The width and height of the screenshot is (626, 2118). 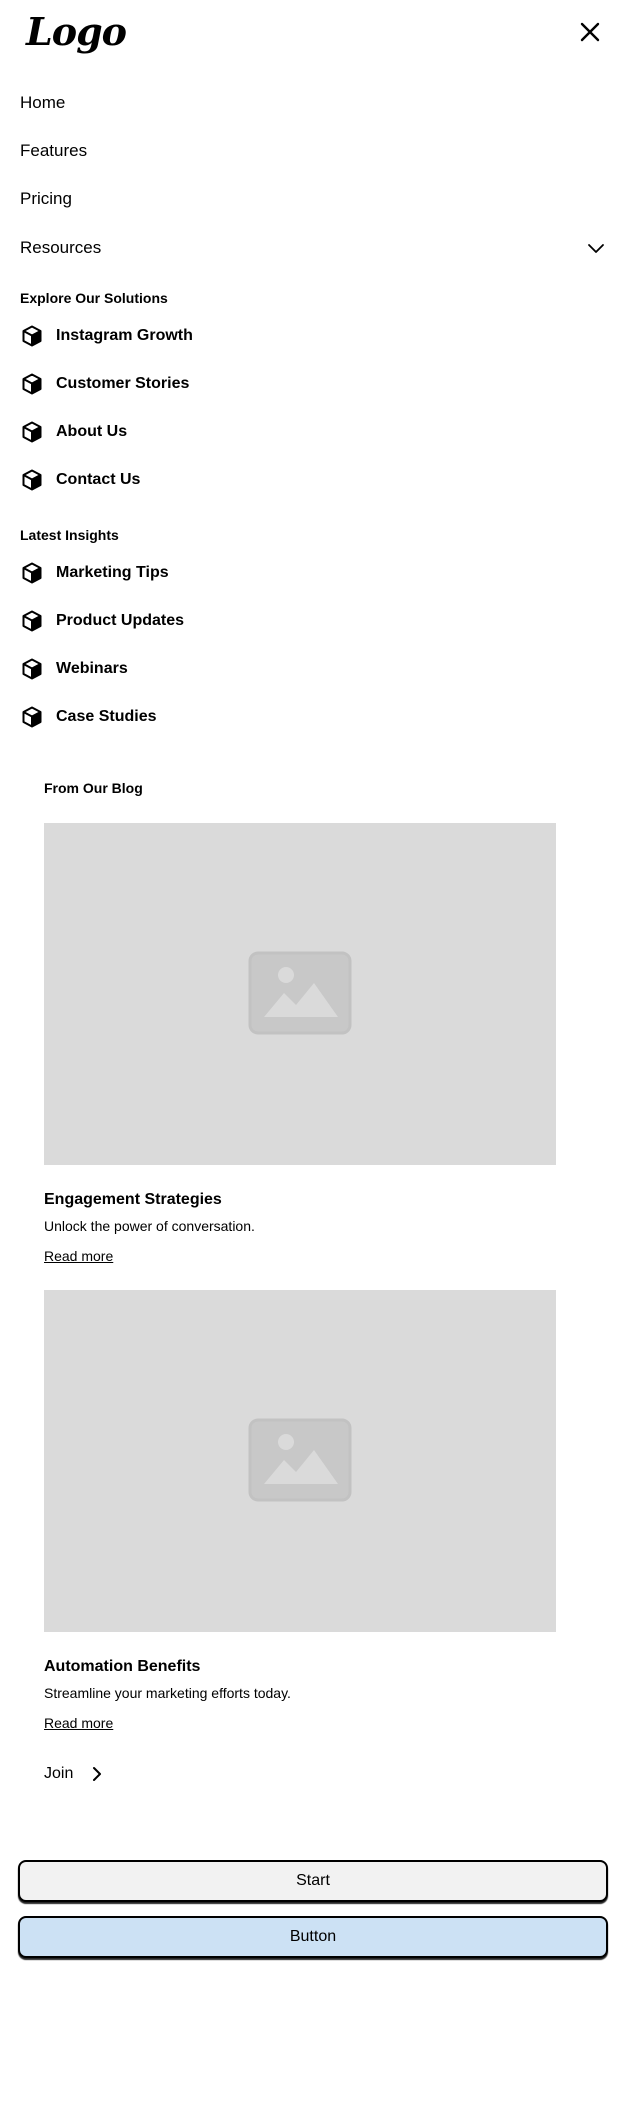 I want to click on menu-link-contact-us: Contact Us, so click(x=220, y=480).